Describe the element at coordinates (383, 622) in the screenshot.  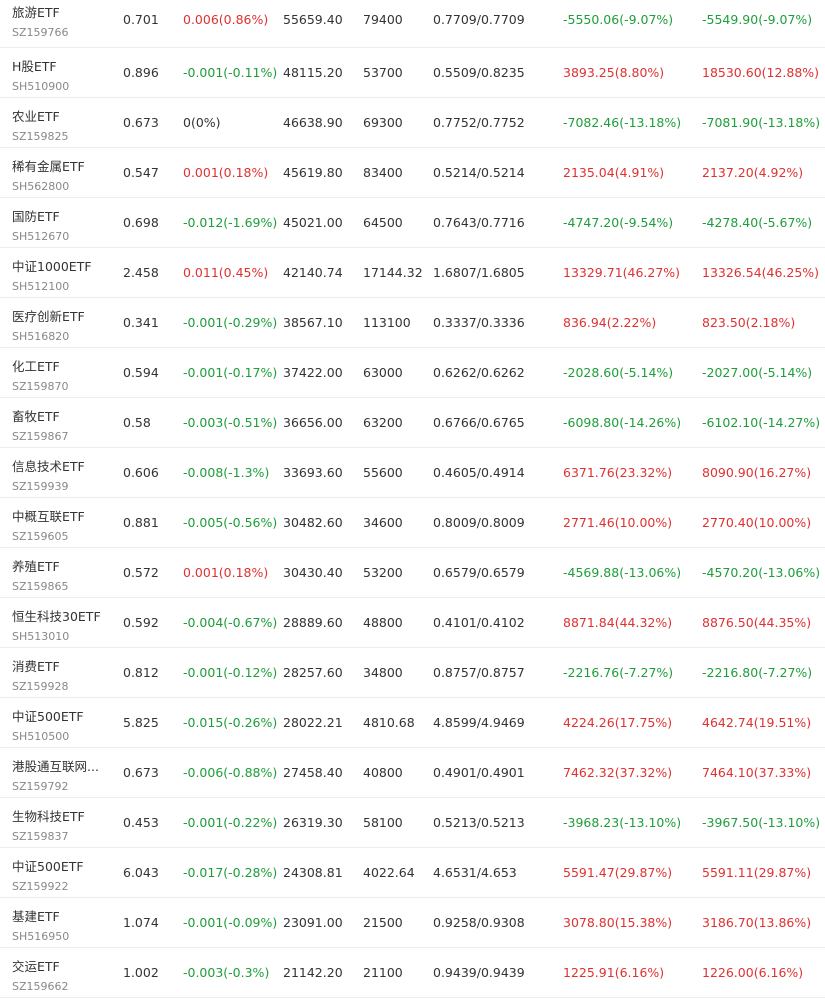
I see `shares-cell: 48800` at that location.